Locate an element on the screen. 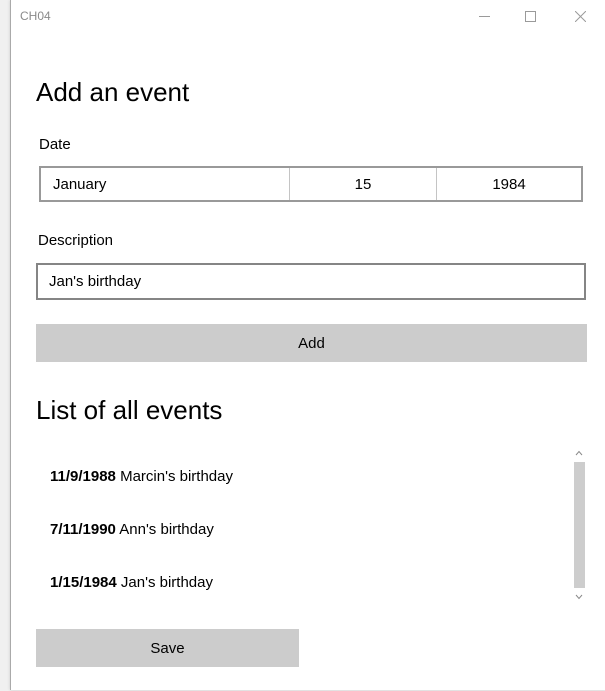 The image size is (605, 691). scrollbar-thumb is located at coordinates (579, 525).